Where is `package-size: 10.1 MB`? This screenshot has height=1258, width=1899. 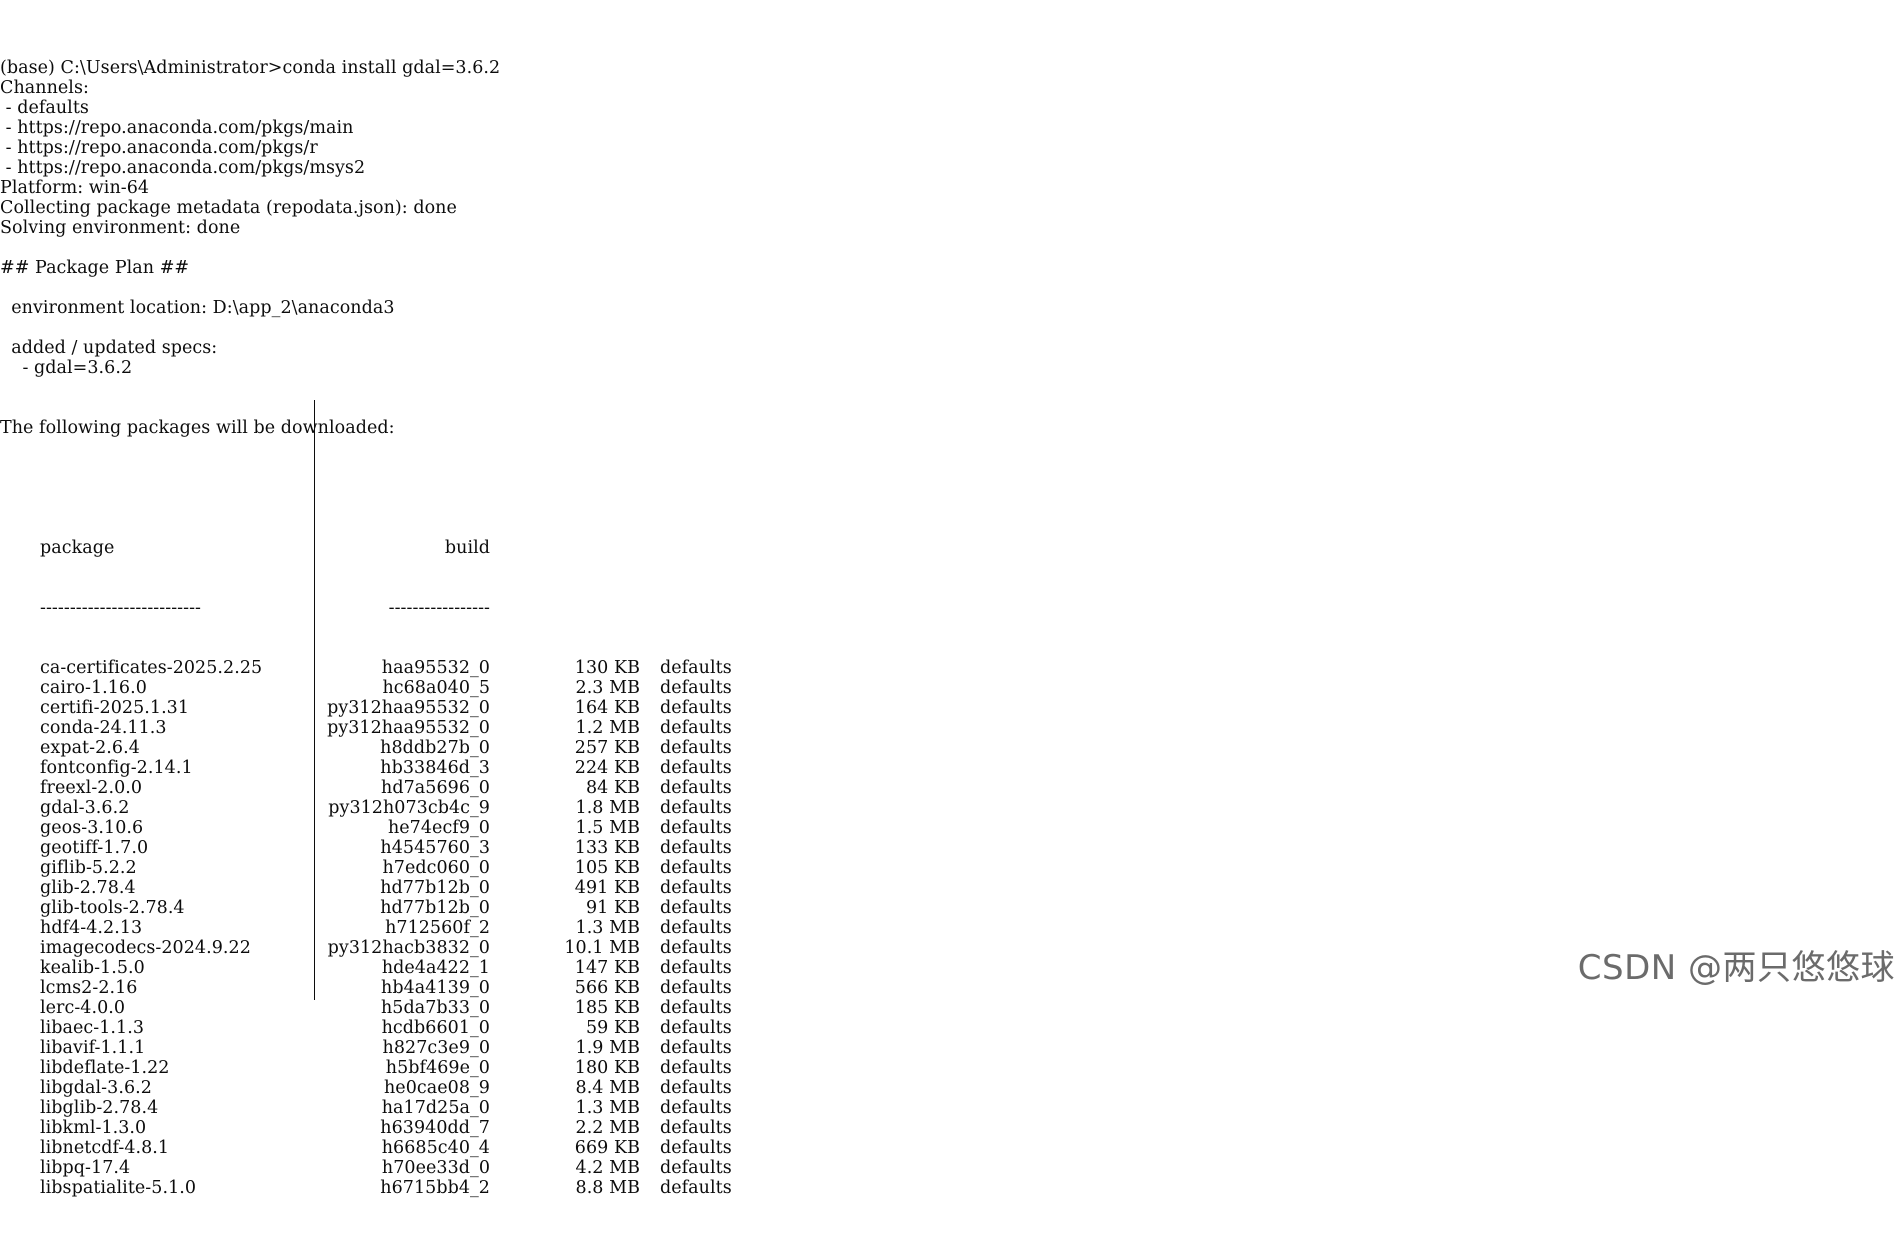
package-size: 10.1 MB is located at coordinates (602, 948).